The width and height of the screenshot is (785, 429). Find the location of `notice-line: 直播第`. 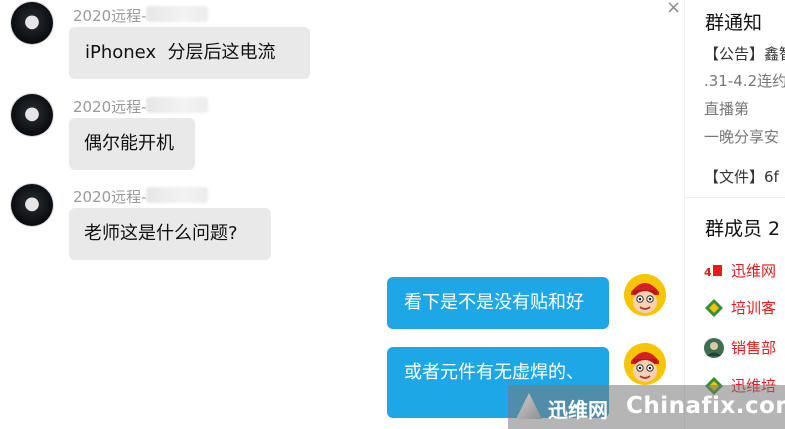

notice-line: 直播第 is located at coordinates (726, 108).